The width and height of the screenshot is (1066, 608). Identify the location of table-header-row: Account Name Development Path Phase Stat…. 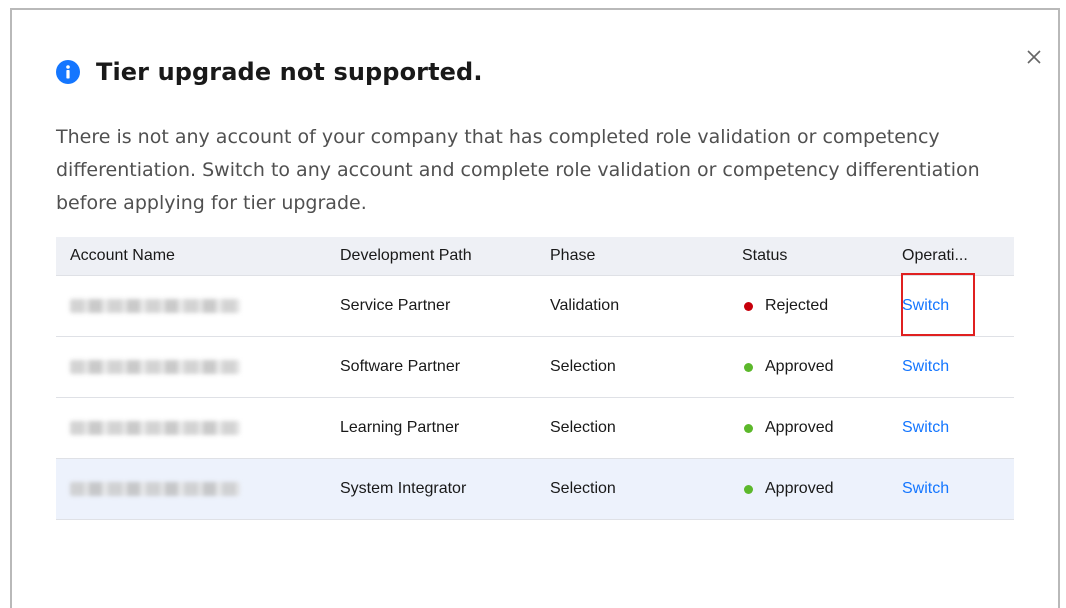
(535, 256).